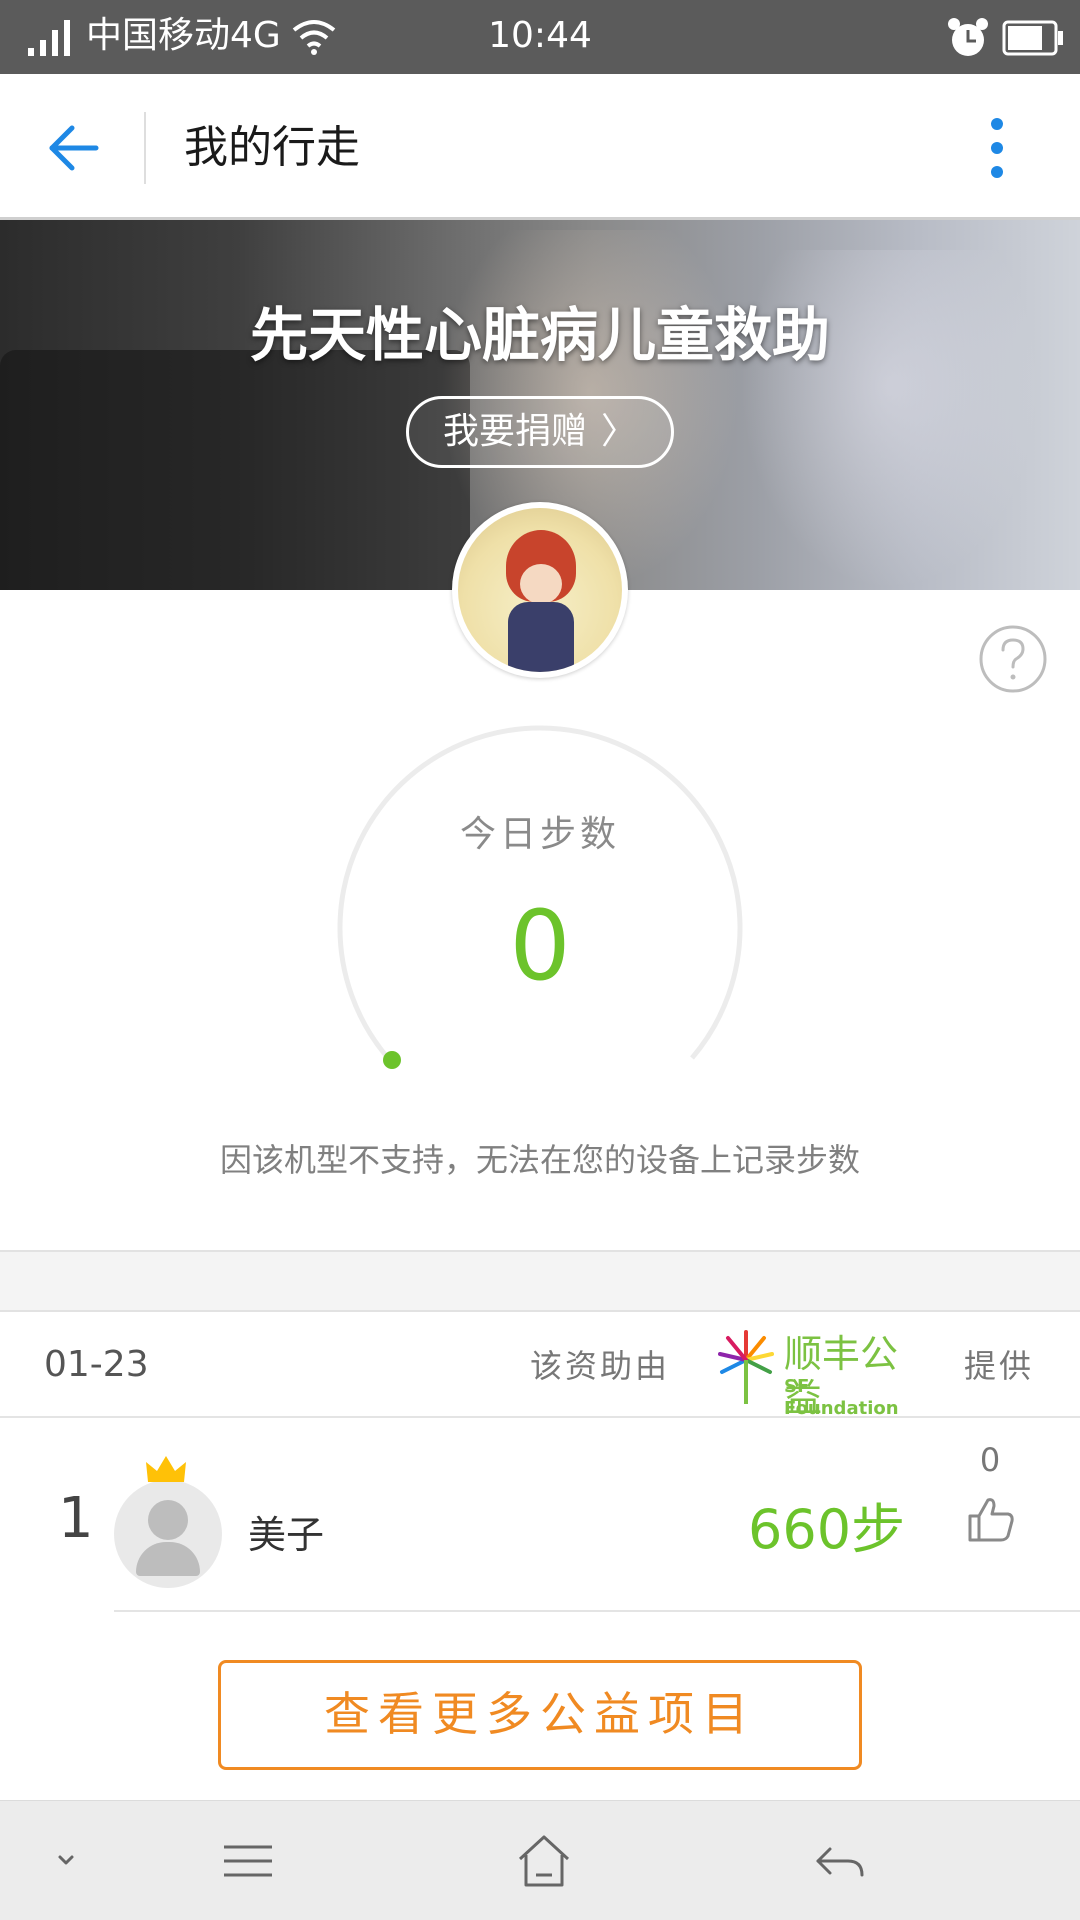 The image size is (1080, 1920). Describe the element at coordinates (819, 1373) in the screenshot. I see `sf-foundation-logo: 顺丰公益 SF Foundation` at that location.